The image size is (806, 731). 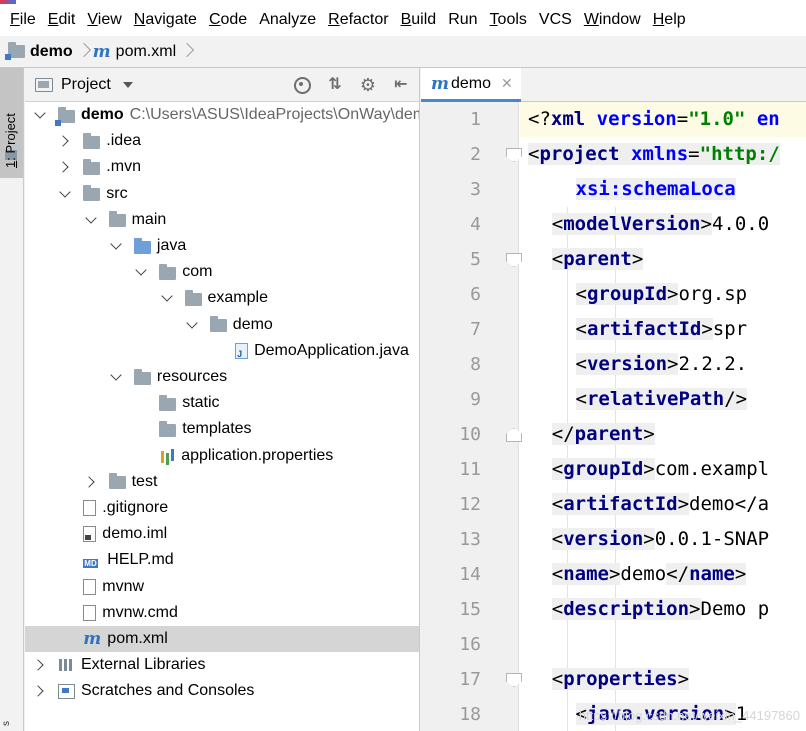 What do you see at coordinates (134, 52) in the screenshot?
I see `breadcrumb-file: m pom.xml` at bounding box center [134, 52].